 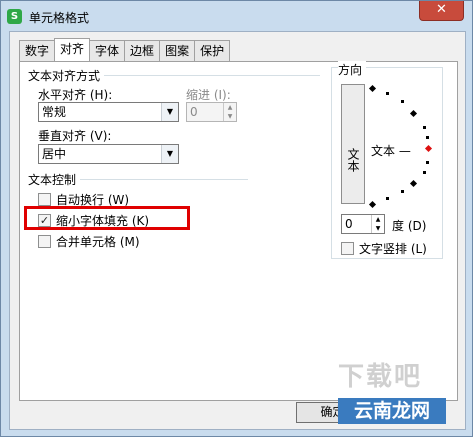 What do you see at coordinates (107, 50) in the screenshot?
I see `tab-font: 字体` at bounding box center [107, 50].